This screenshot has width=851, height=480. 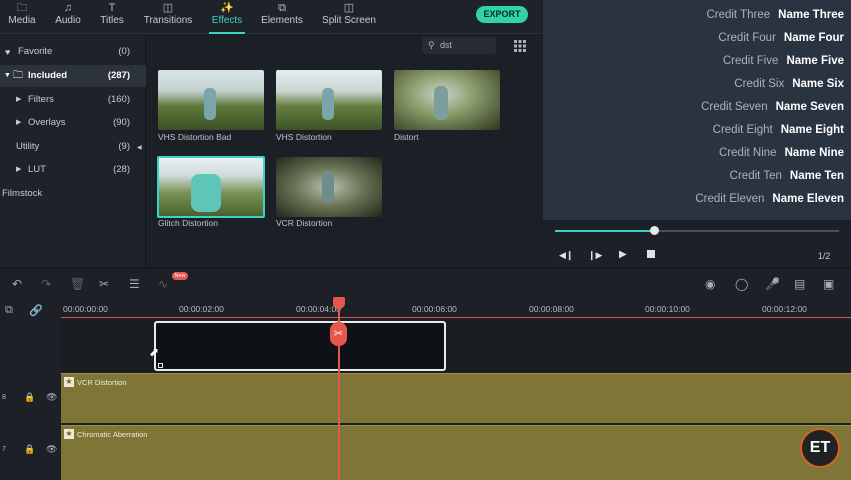 What do you see at coordinates (710, 284) in the screenshot?
I see `render-icon: ◉` at bounding box center [710, 284].